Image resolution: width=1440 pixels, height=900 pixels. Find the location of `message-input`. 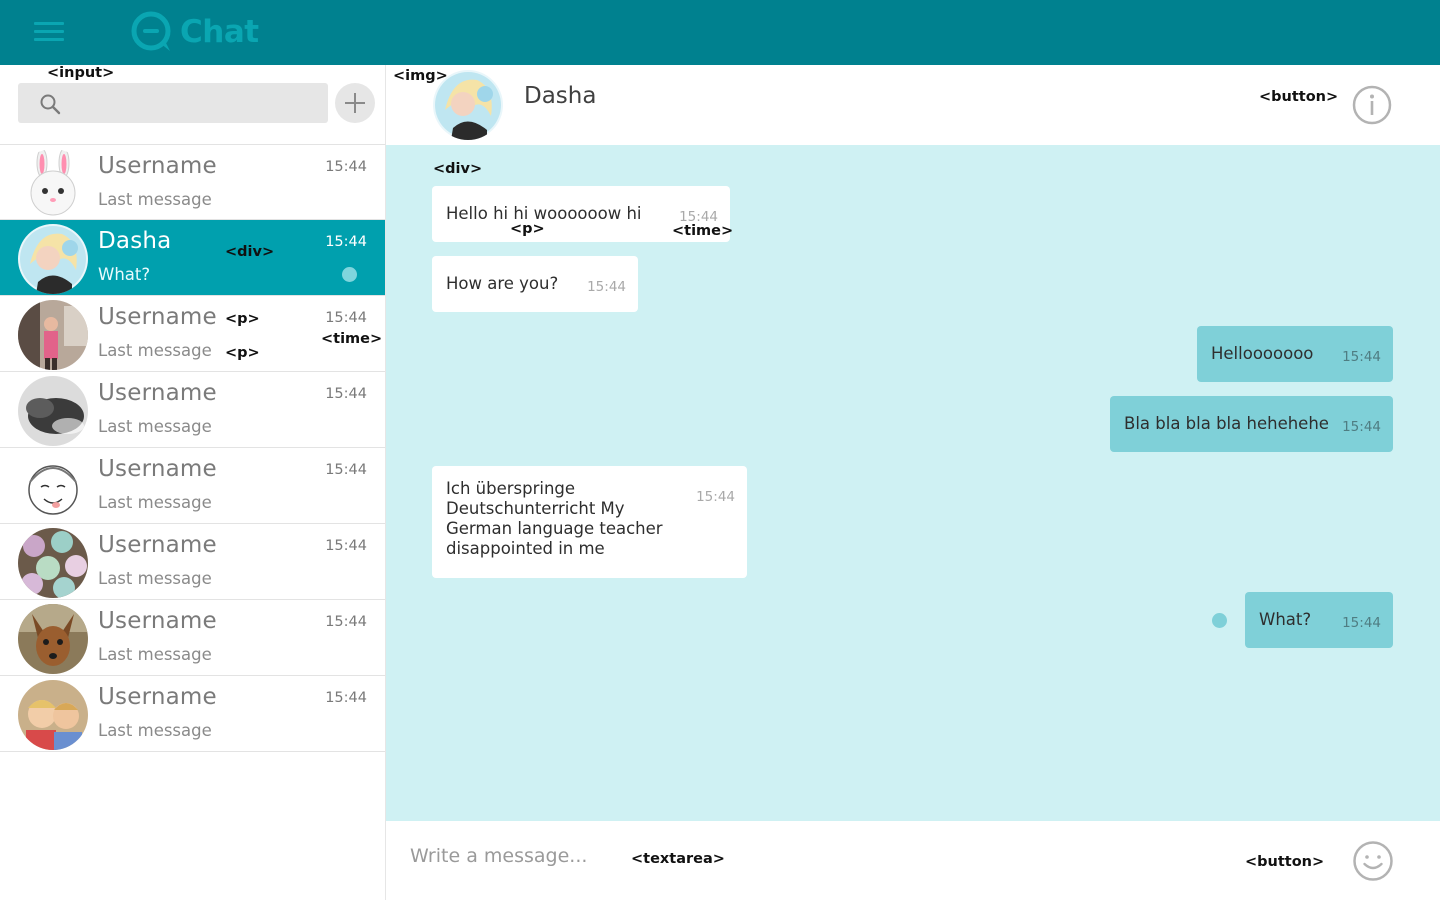

message-input is located at coordinates (820, 860).